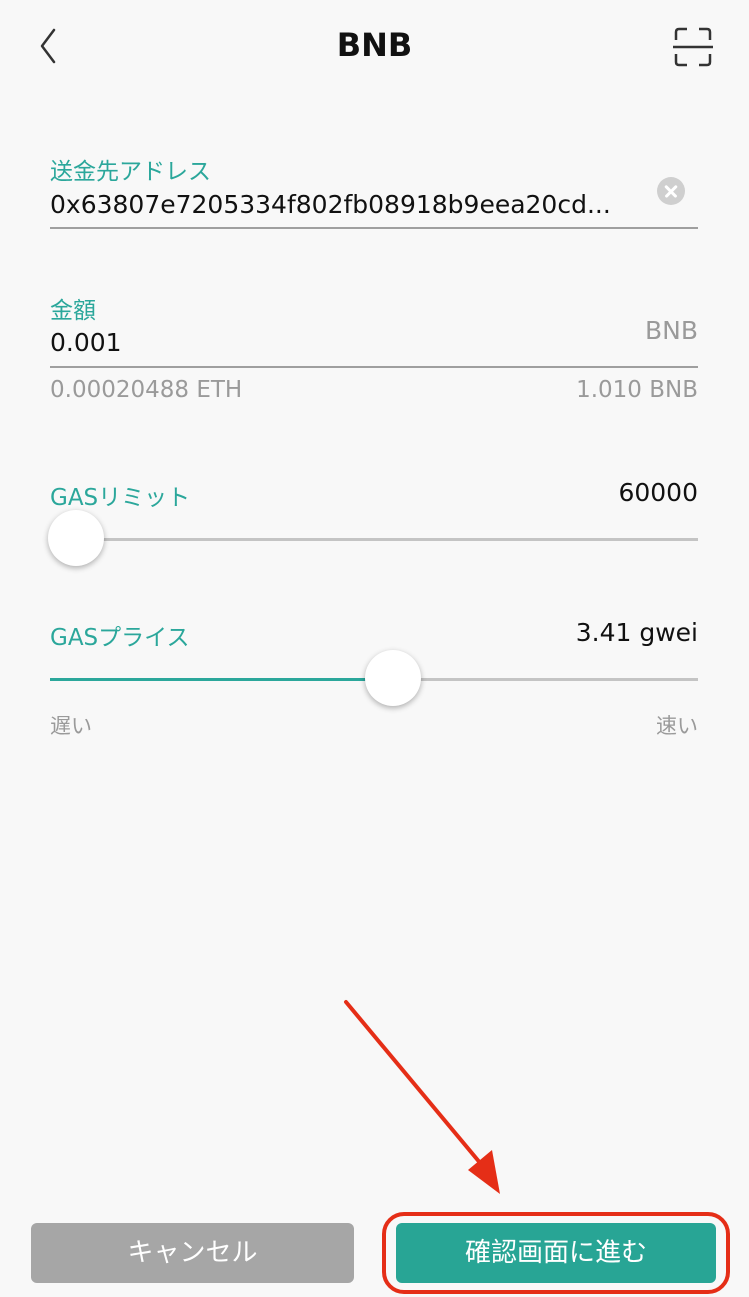 The image size is (749, 1297). What do you see at coordinates (73, 311) in the screenshot?
I see `amount-label: 金額` at bounding box center [73, 311].